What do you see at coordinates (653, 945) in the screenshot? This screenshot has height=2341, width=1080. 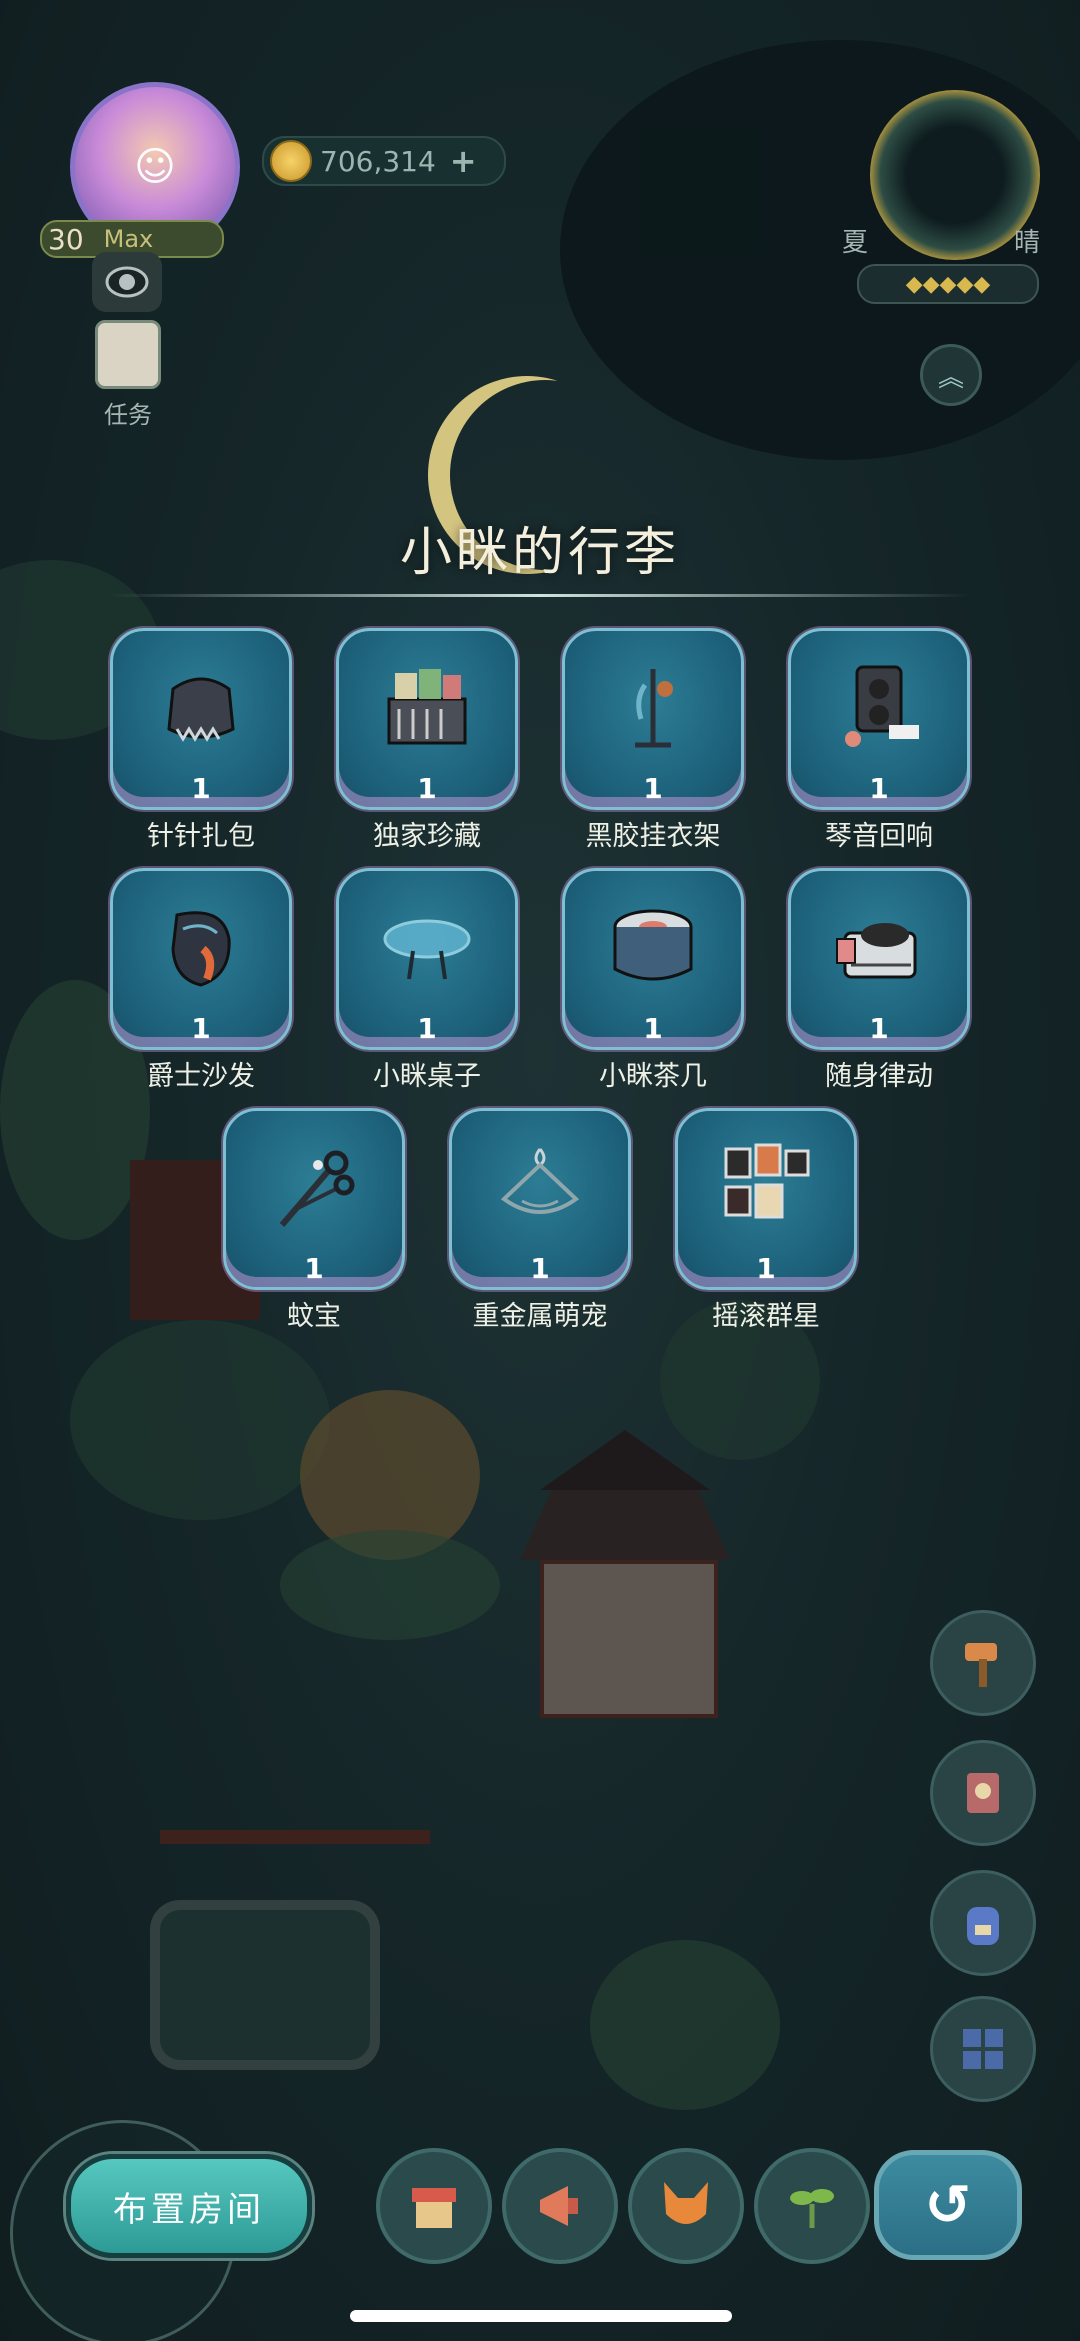 I see `tea-table-icon` at bounding box center [653, 945].